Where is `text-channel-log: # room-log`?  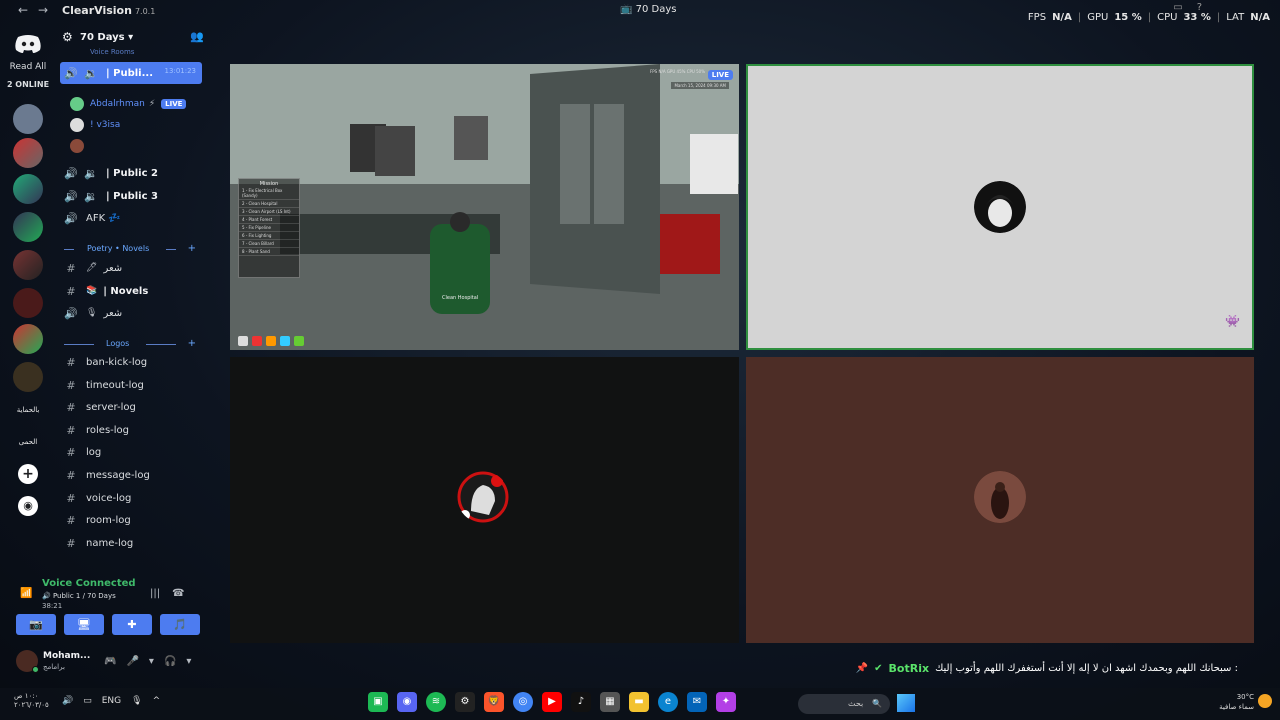 text-channel-log: # room-log is located at coordinates (131, 520).